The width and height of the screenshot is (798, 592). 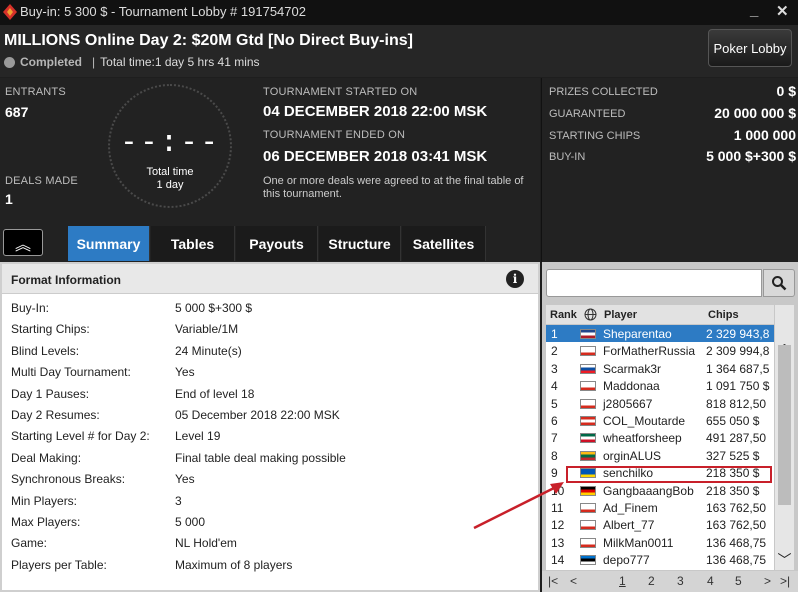 I want to click on total-time-clock: --:-- Total time 1 day, so click(x=170, y=146).